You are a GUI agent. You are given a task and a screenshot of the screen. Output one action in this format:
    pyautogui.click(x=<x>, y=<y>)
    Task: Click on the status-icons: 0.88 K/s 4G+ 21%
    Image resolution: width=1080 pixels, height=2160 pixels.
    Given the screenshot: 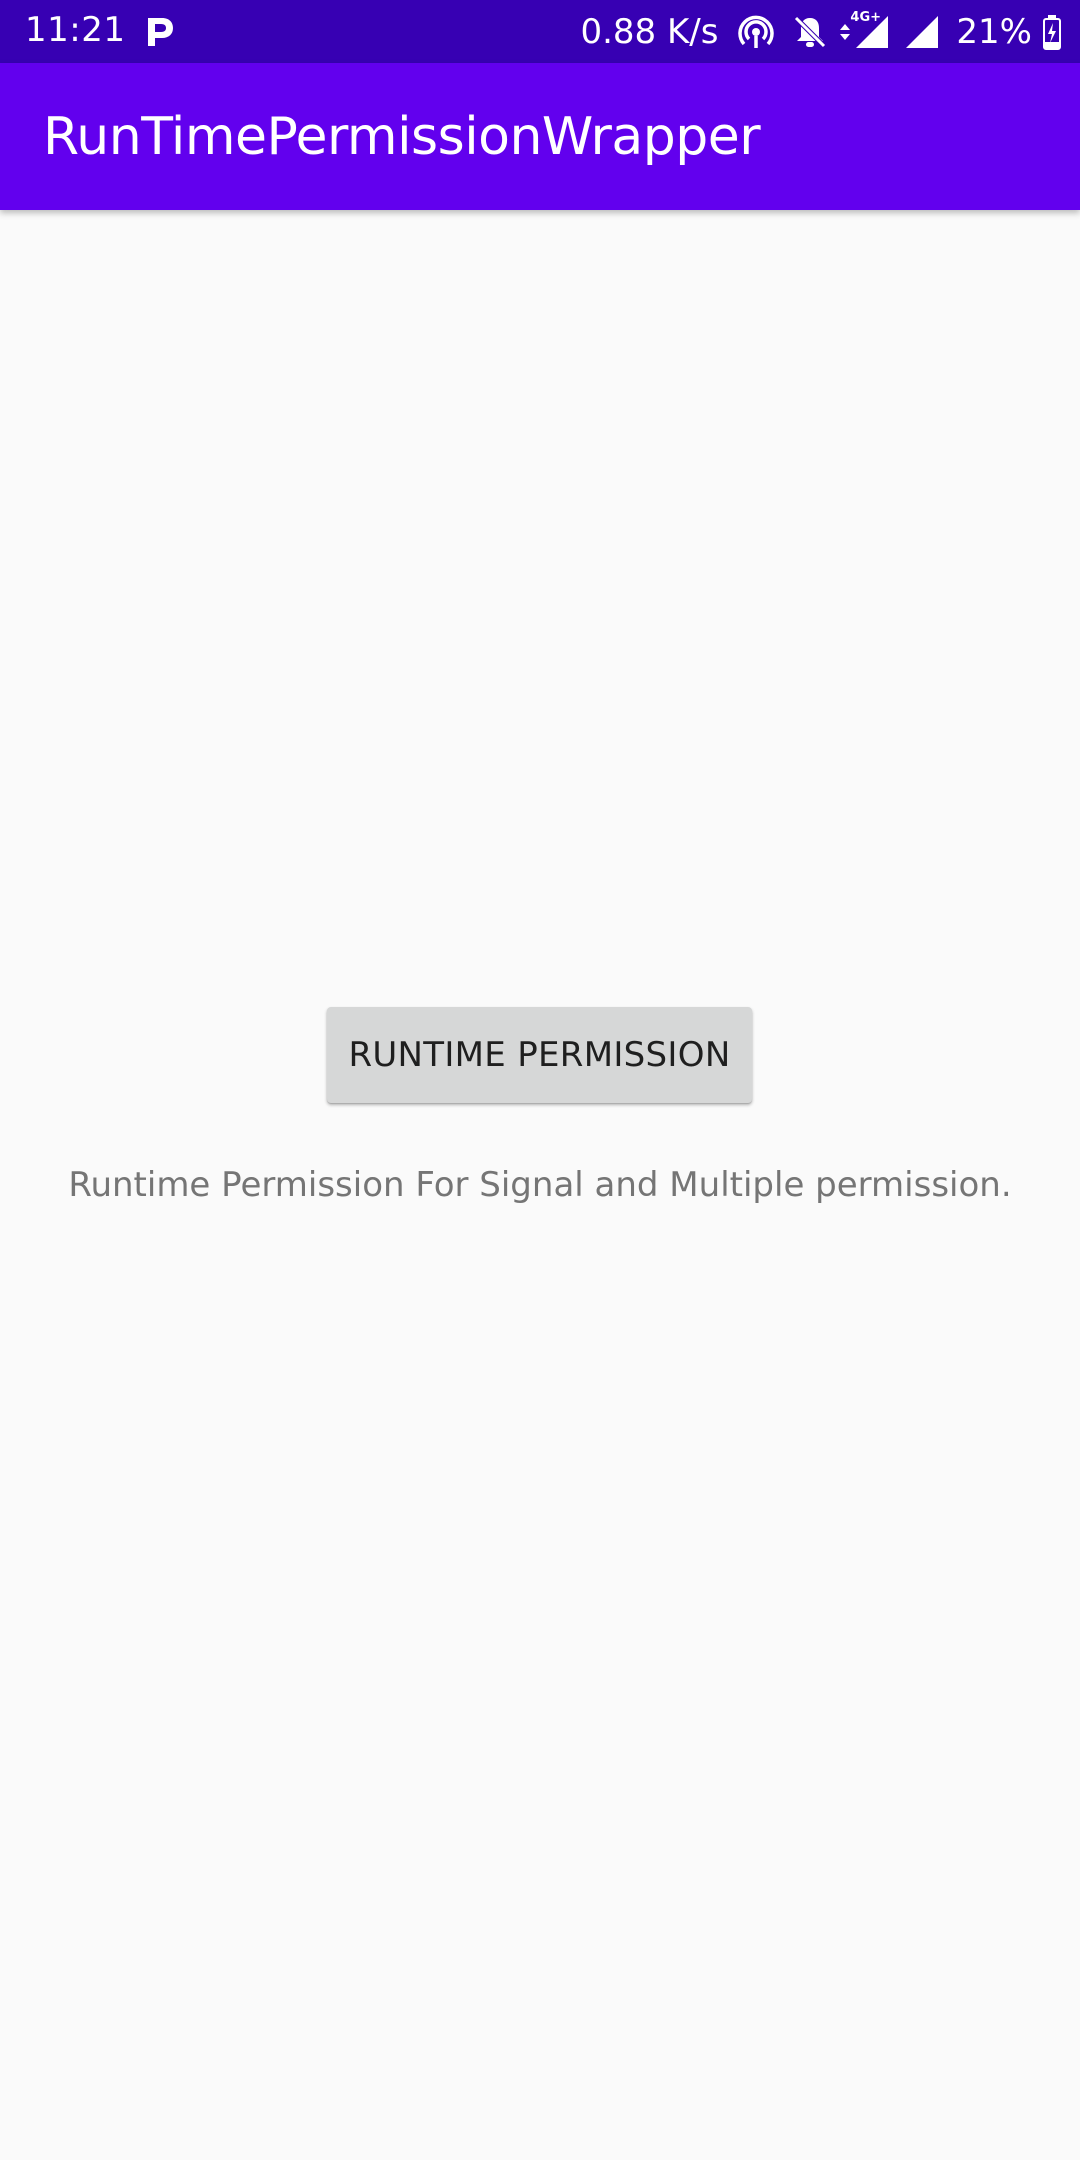 What is the action you would take?
    pyautogui.click(x=821, y=31)
    